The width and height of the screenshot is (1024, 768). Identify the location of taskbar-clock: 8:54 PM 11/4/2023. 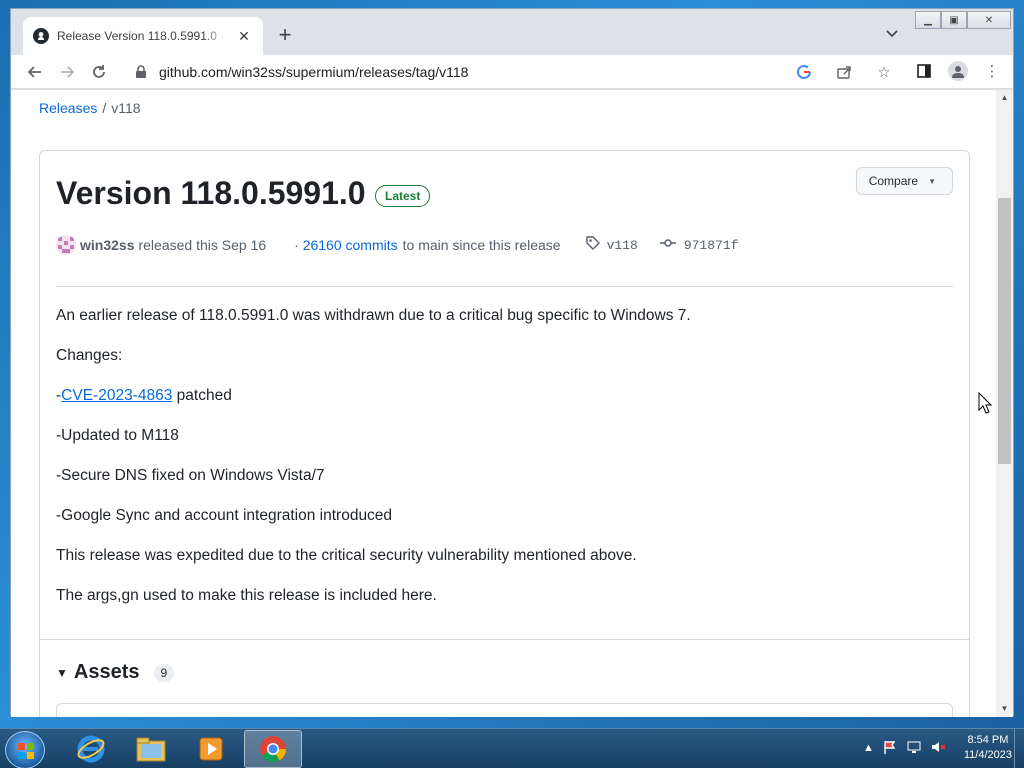
(988, 748).